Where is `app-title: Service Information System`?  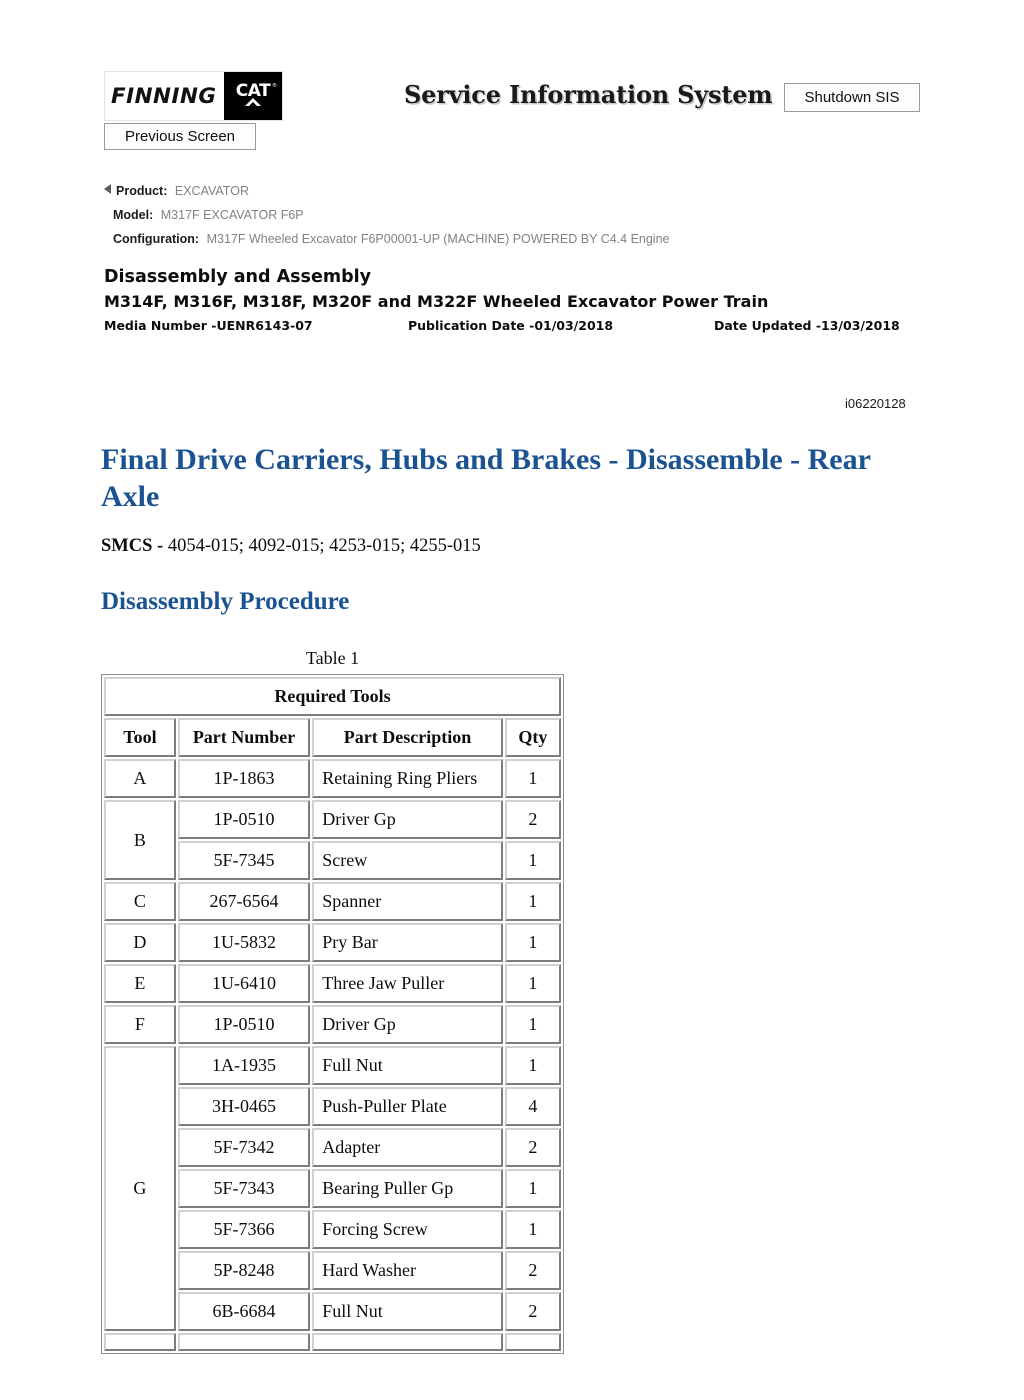
app-title: Service Information System is located at coordinates (588, 94).